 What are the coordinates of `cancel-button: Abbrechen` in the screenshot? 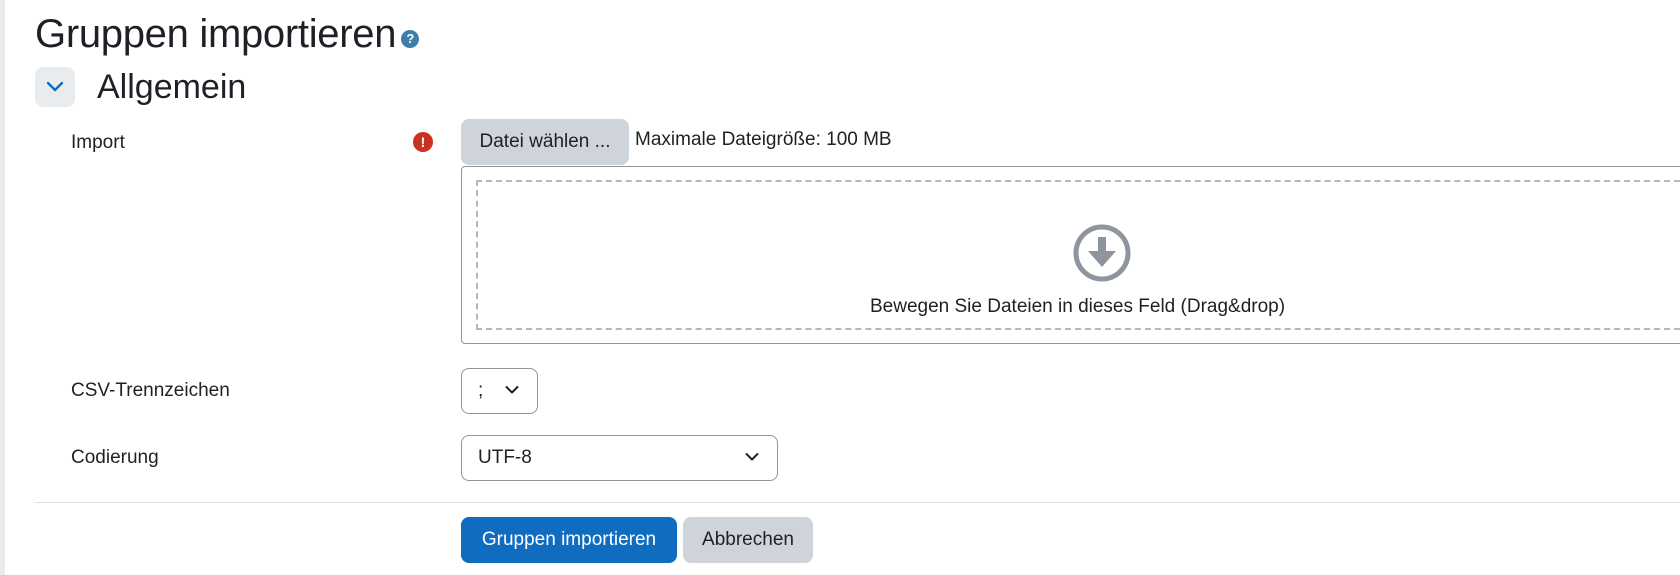 It's located at (748, 540).